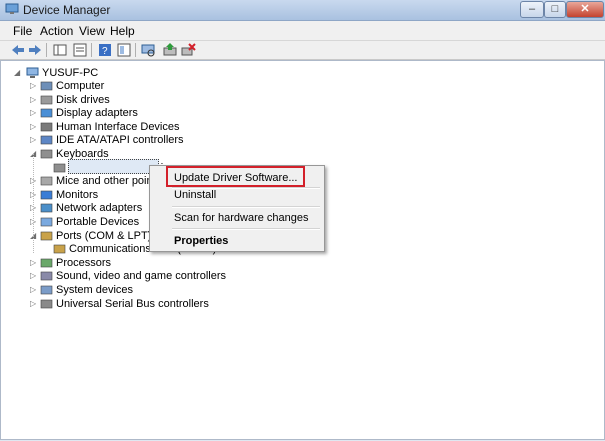  I want to click on tree-item-label: Universal Serial Bus controllers, so click(132, 304).